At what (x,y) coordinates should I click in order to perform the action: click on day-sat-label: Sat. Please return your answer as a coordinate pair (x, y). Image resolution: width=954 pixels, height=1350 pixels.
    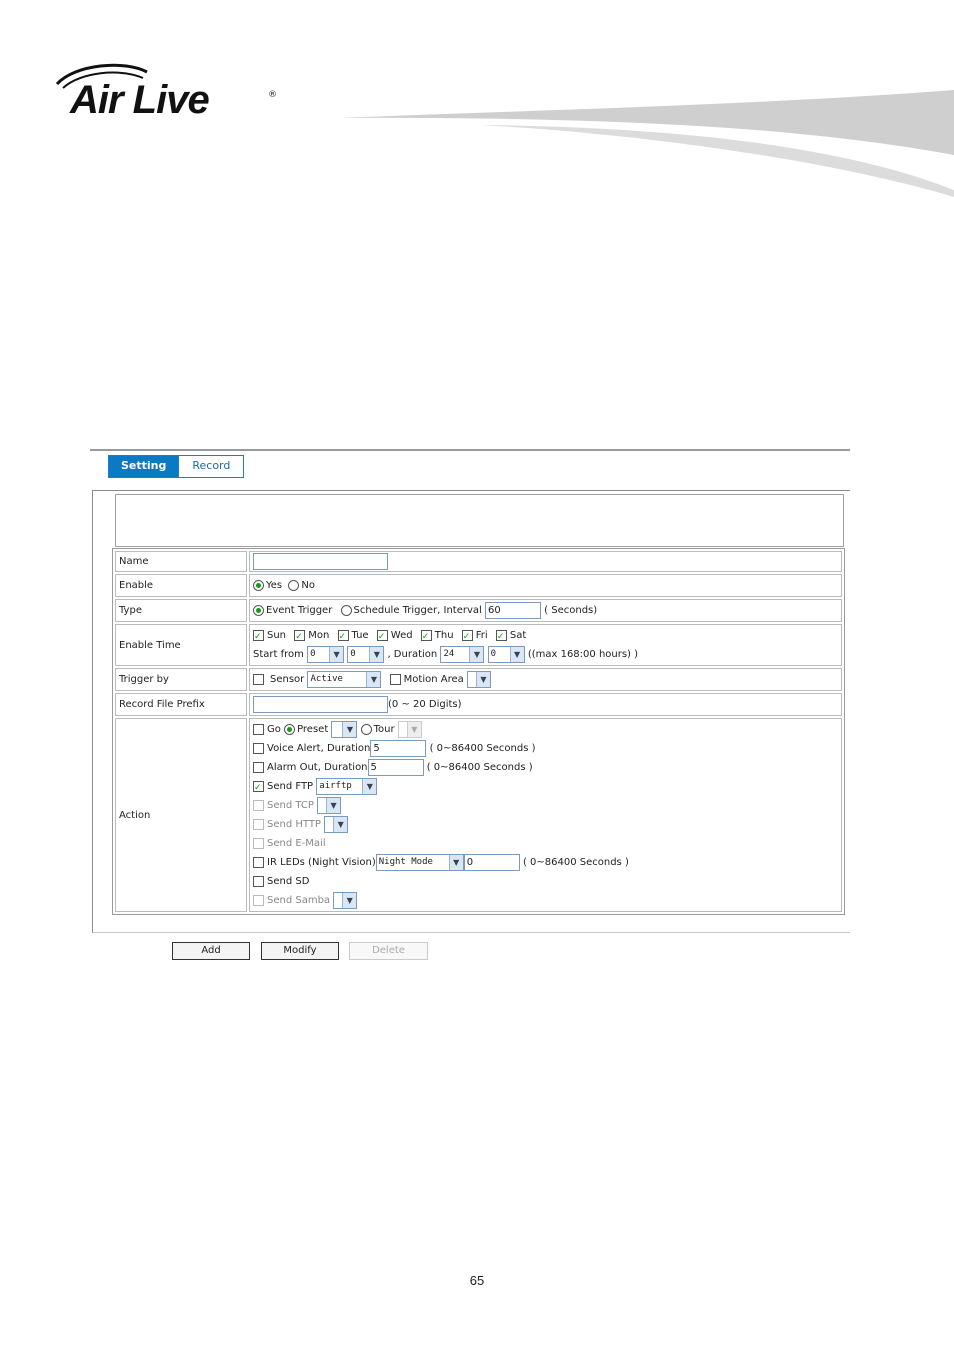
    Looking at the image, I should click on (518, 635).